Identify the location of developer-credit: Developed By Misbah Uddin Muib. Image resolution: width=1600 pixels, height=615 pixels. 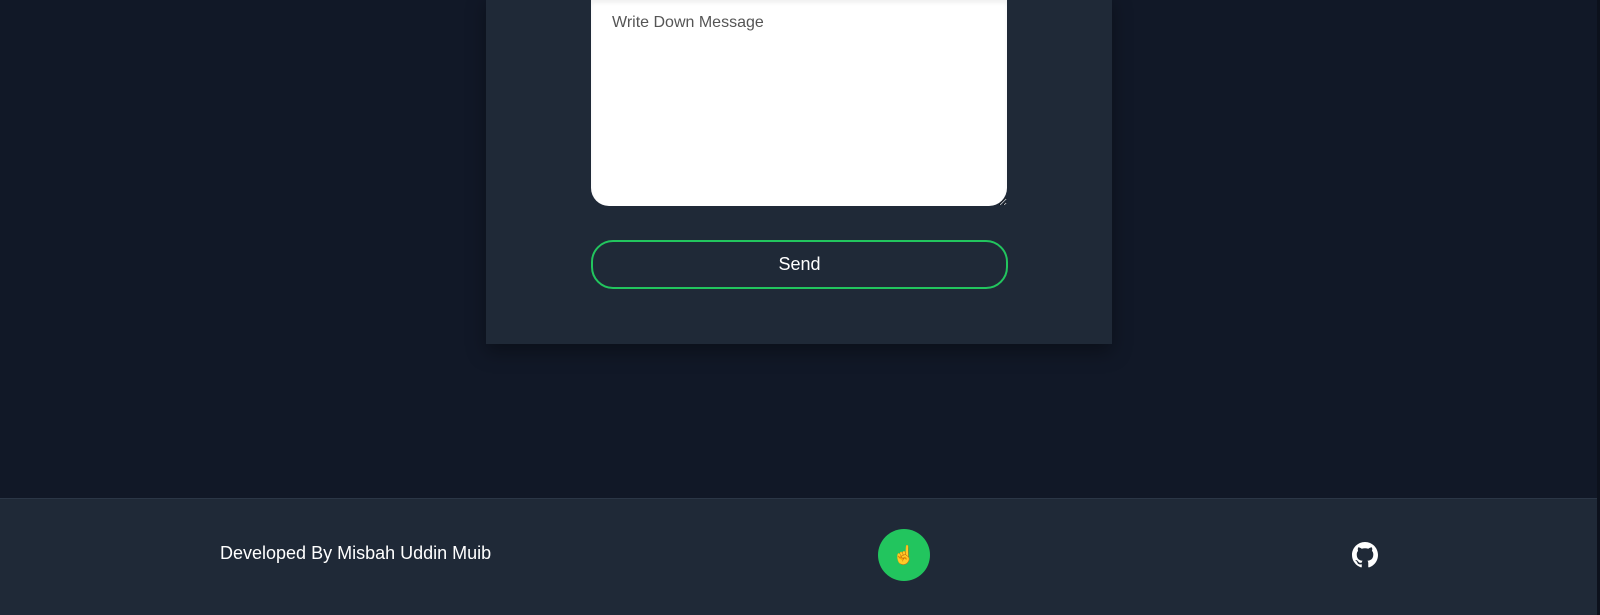
(356, 553).